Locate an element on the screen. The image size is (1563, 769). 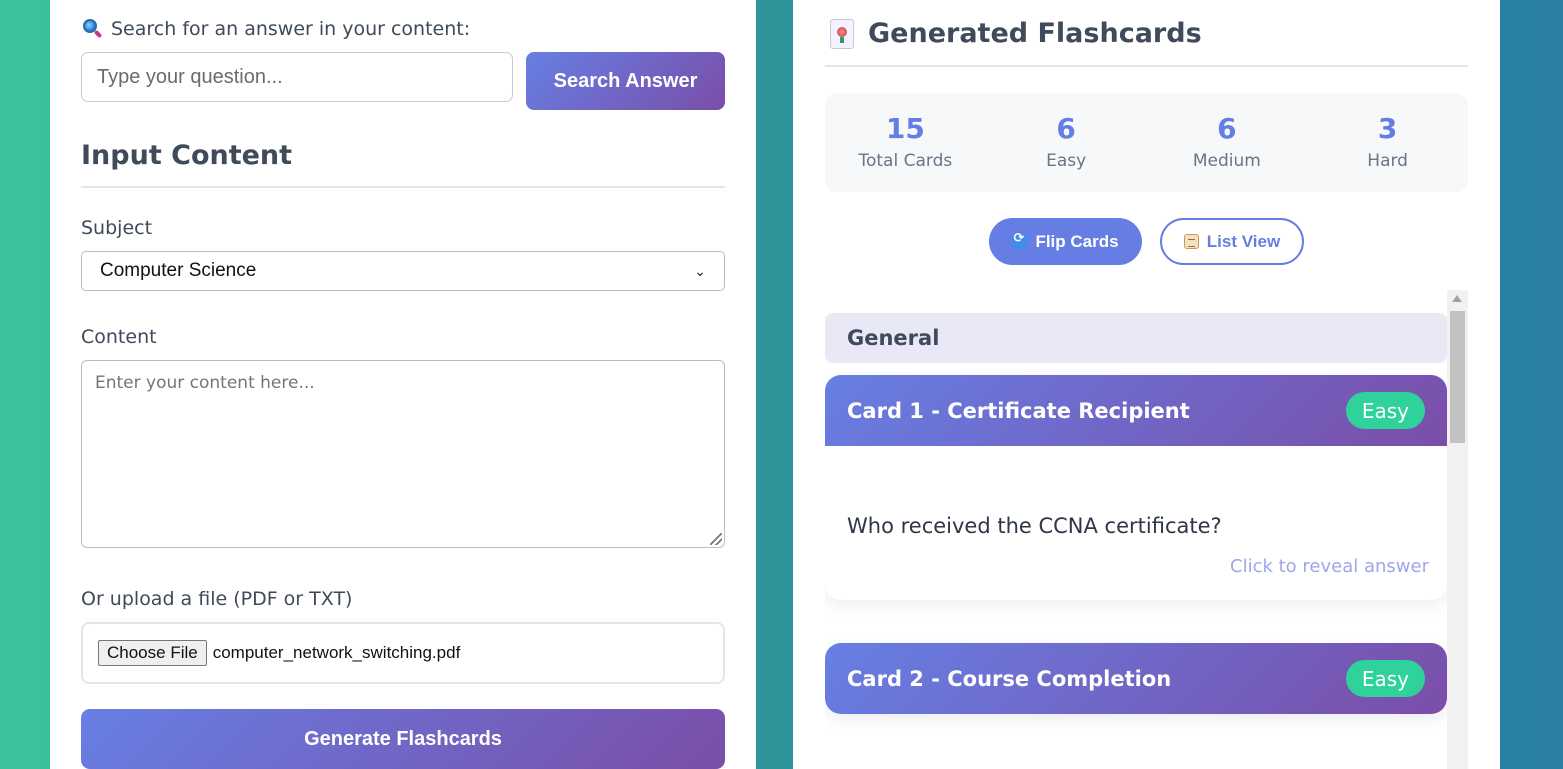
flashcards-header: Generated Flashcards is located at coordinates (1016, 33).